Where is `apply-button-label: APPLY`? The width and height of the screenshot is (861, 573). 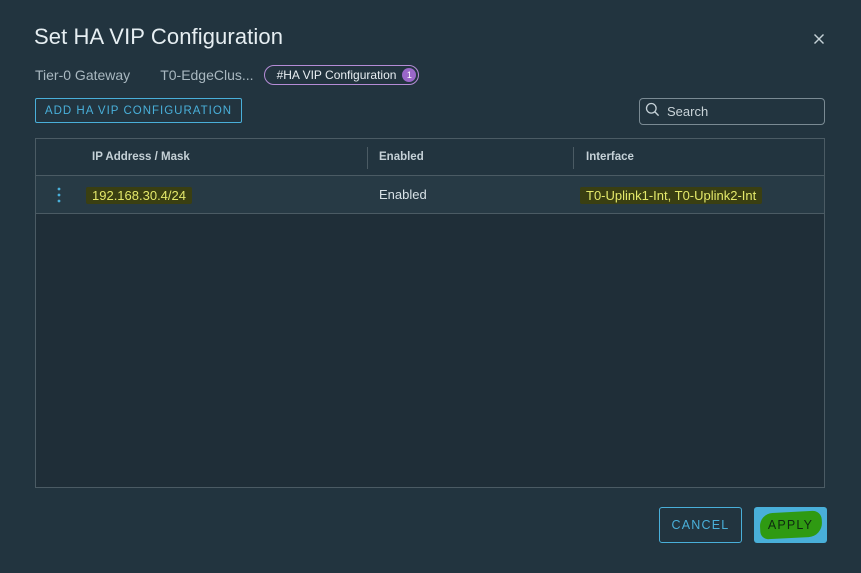
apply-button-label: APPLY is located at coordinates (790, 525).